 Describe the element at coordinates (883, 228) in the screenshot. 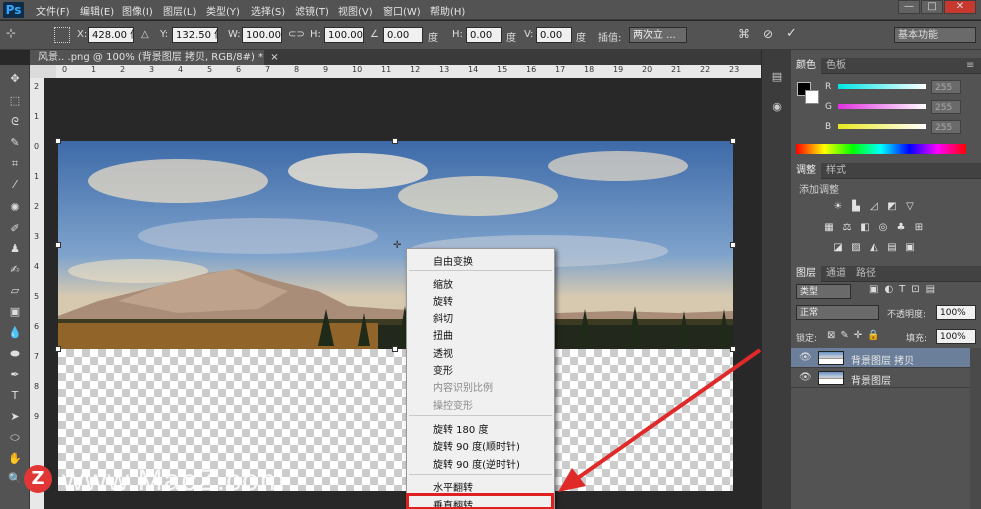

I see `photo-filter-icon: ◎` at that location.